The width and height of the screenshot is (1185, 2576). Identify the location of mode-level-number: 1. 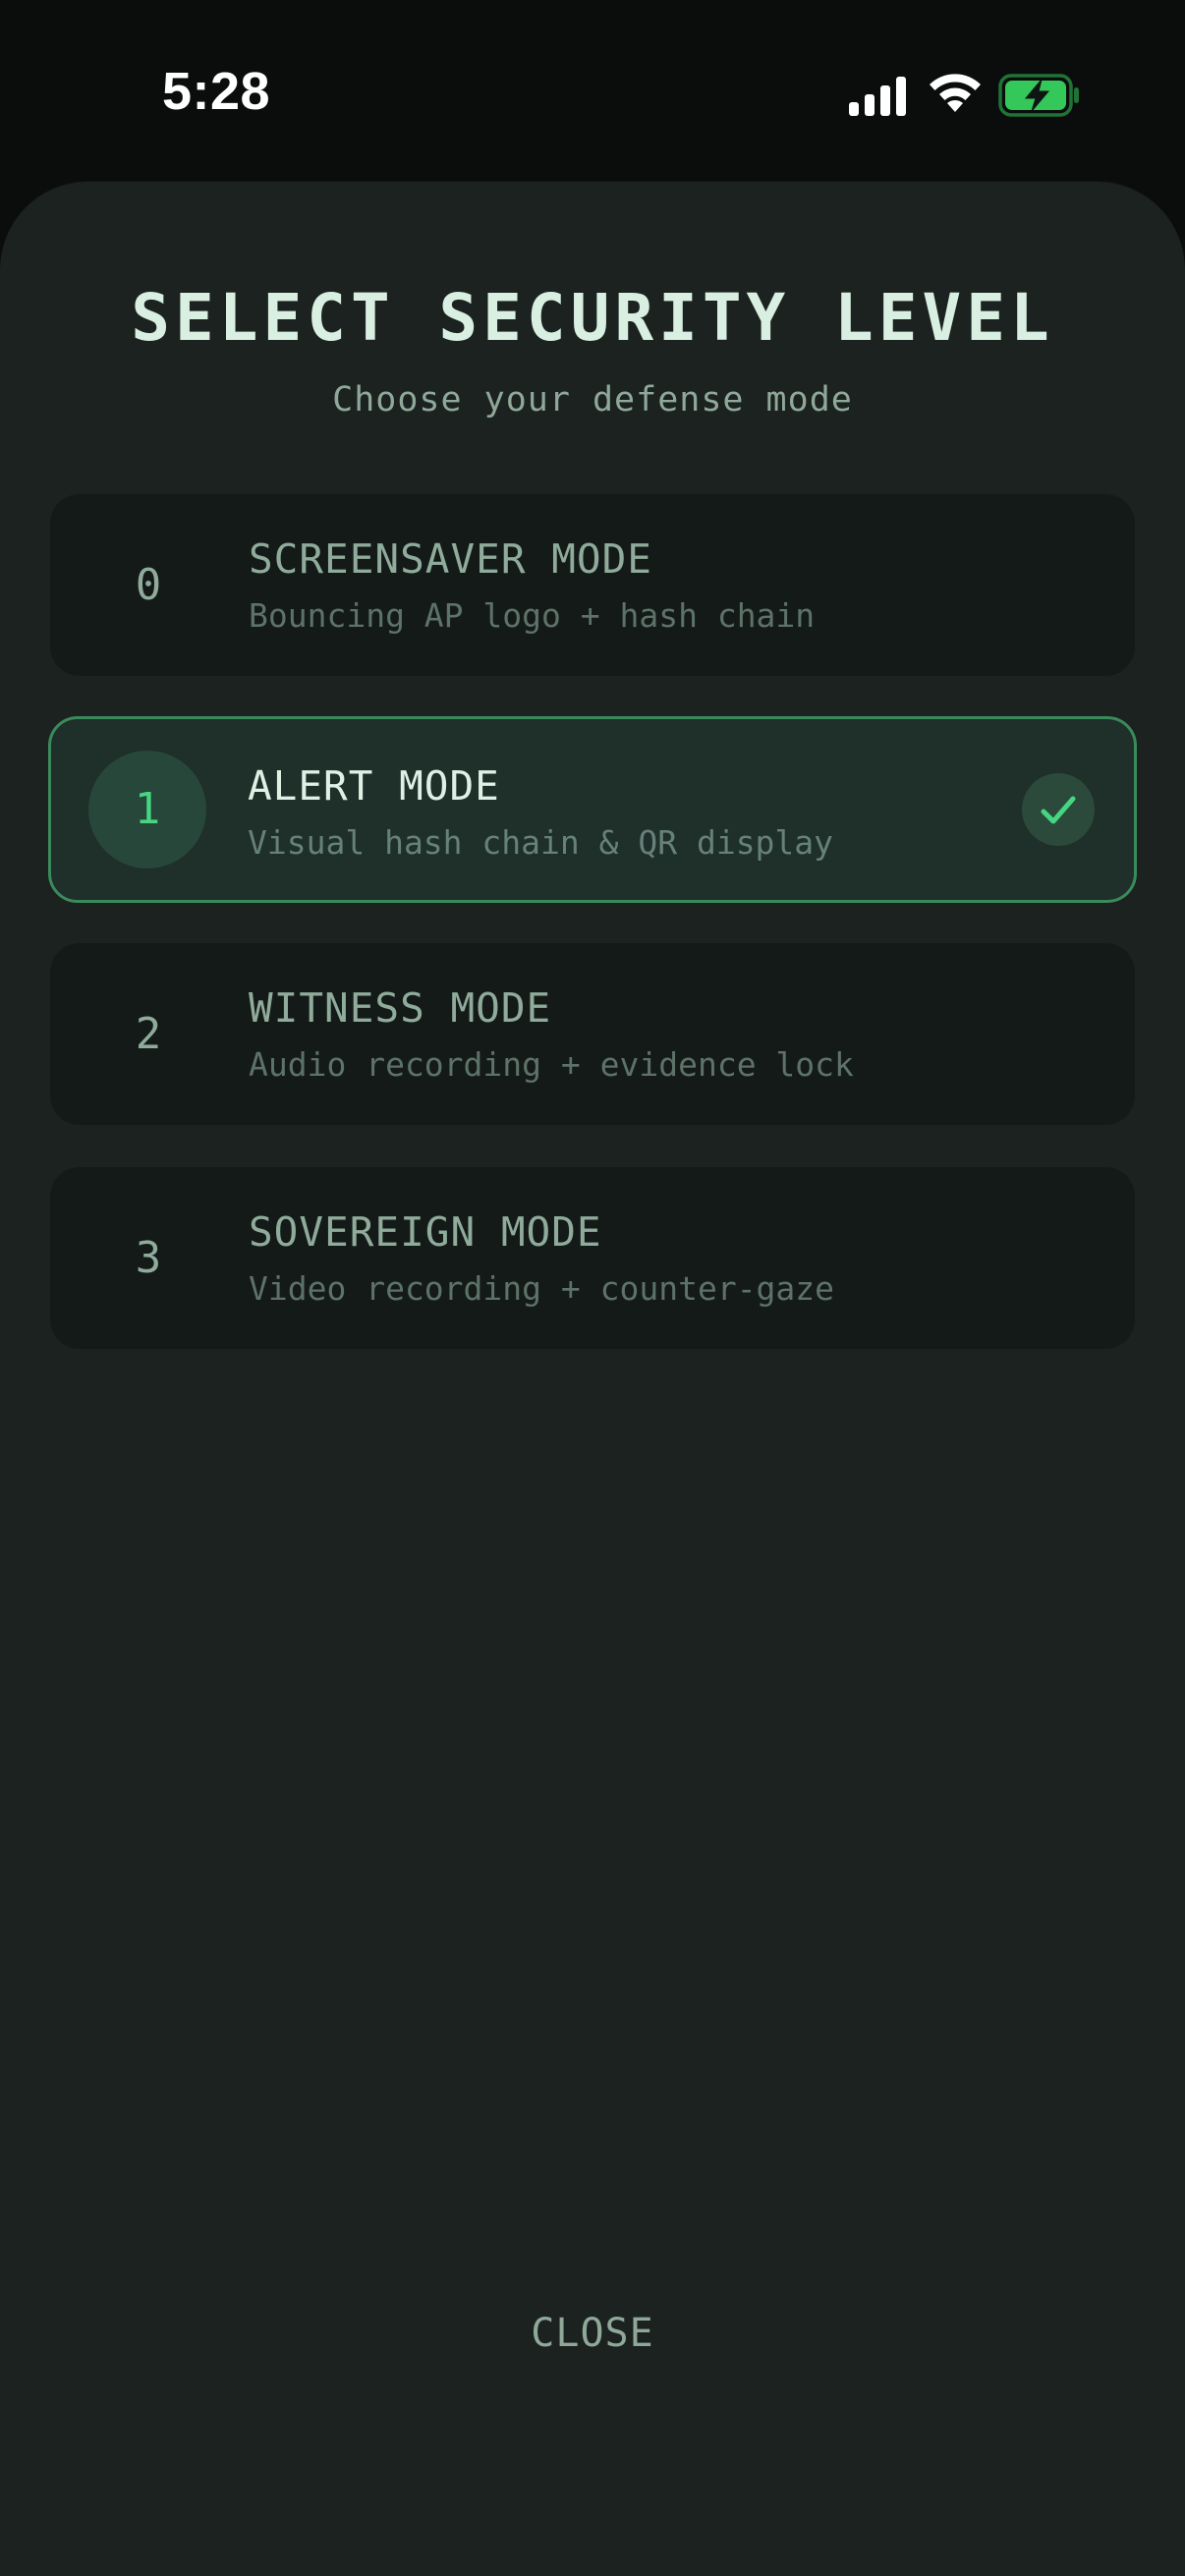
(147, 809).